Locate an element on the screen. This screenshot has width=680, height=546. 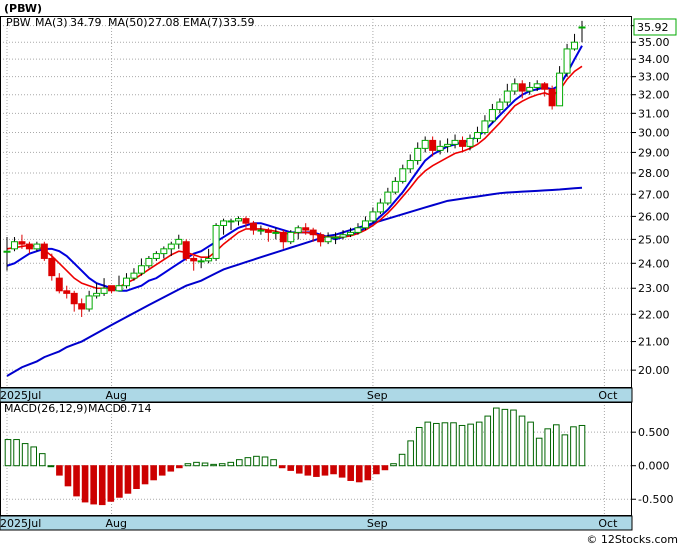
price-date-label: Oct is located at coordinates (608, 395).